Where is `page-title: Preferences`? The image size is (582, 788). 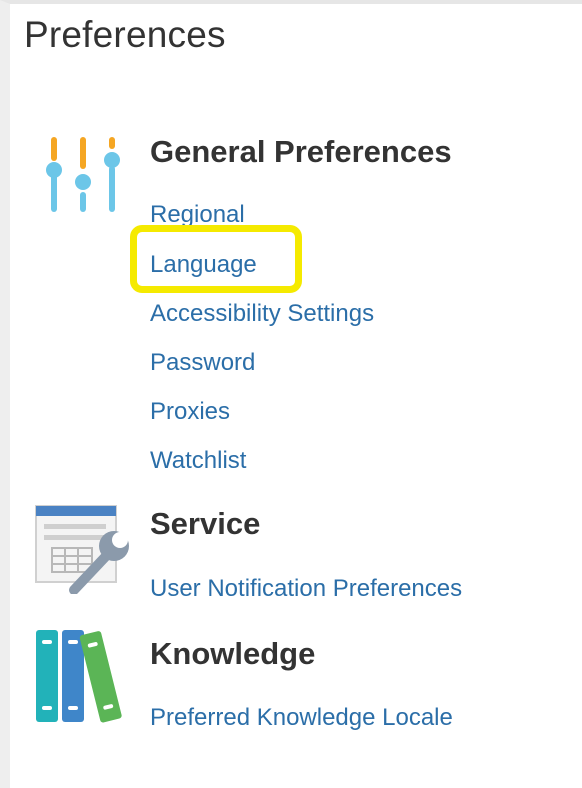 page-title: Preferences is located at coordinates (125, 34).